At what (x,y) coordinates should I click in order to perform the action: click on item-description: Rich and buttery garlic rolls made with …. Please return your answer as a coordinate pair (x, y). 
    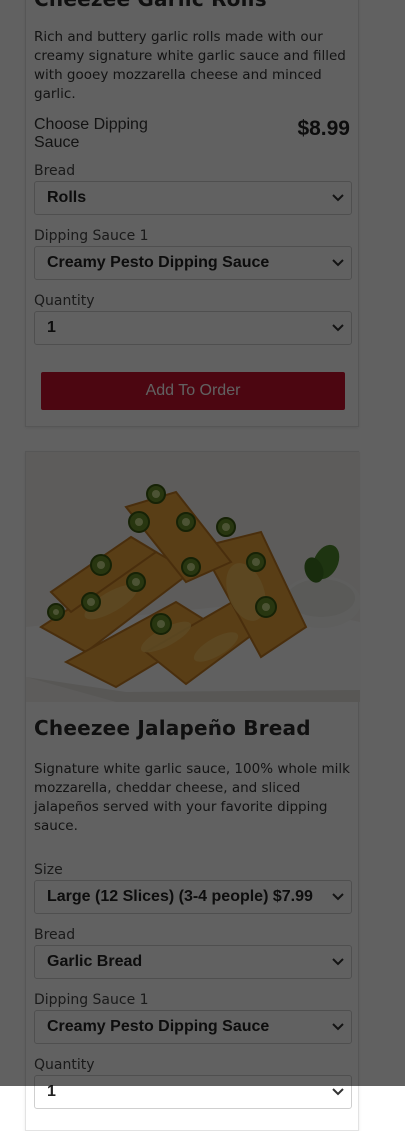
    Looking at the image, I should click on (190, 65).